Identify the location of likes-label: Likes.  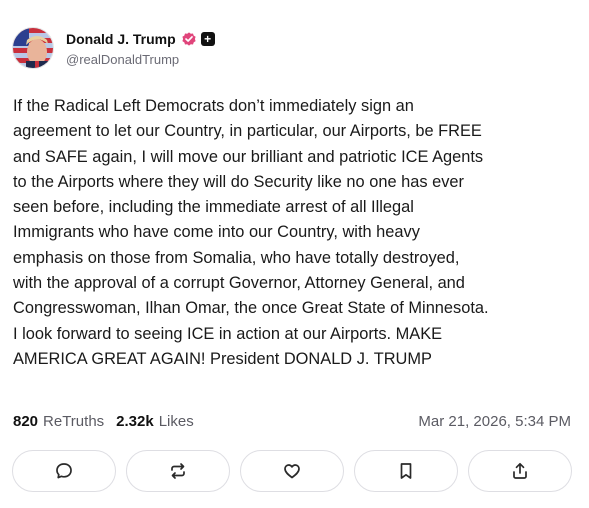
(176, 421).